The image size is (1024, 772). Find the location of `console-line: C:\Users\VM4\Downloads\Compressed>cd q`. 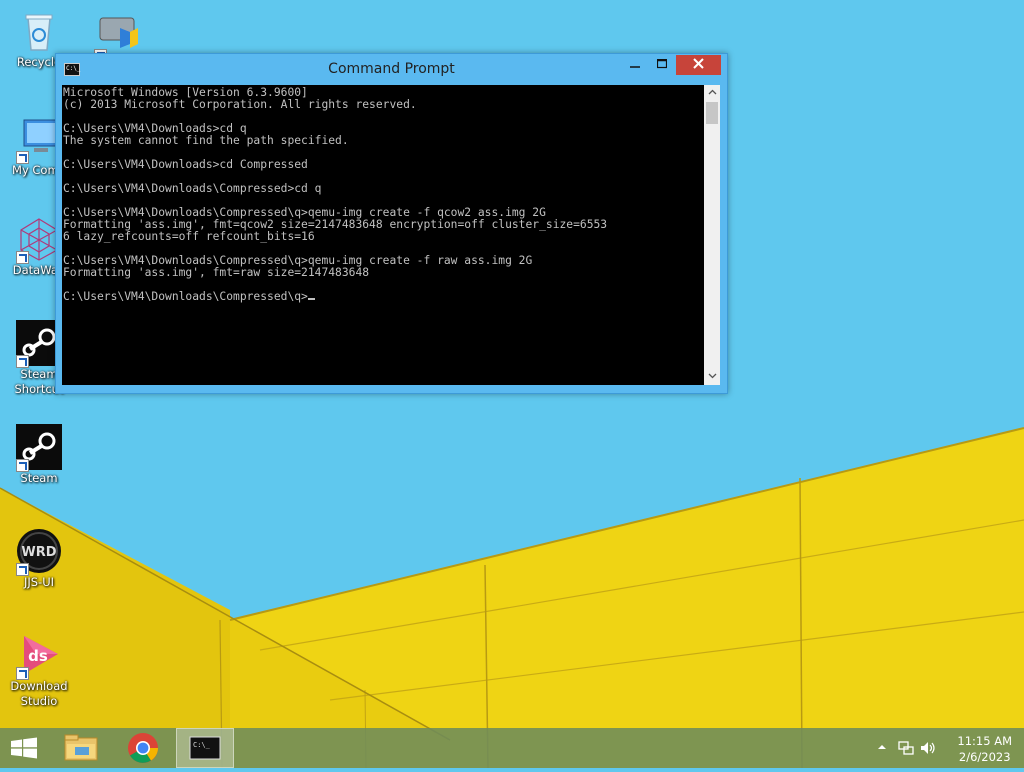

console-line: C:\Users\VM4\Downloads\Compressed>cd q is located at coordinates (192, 188).